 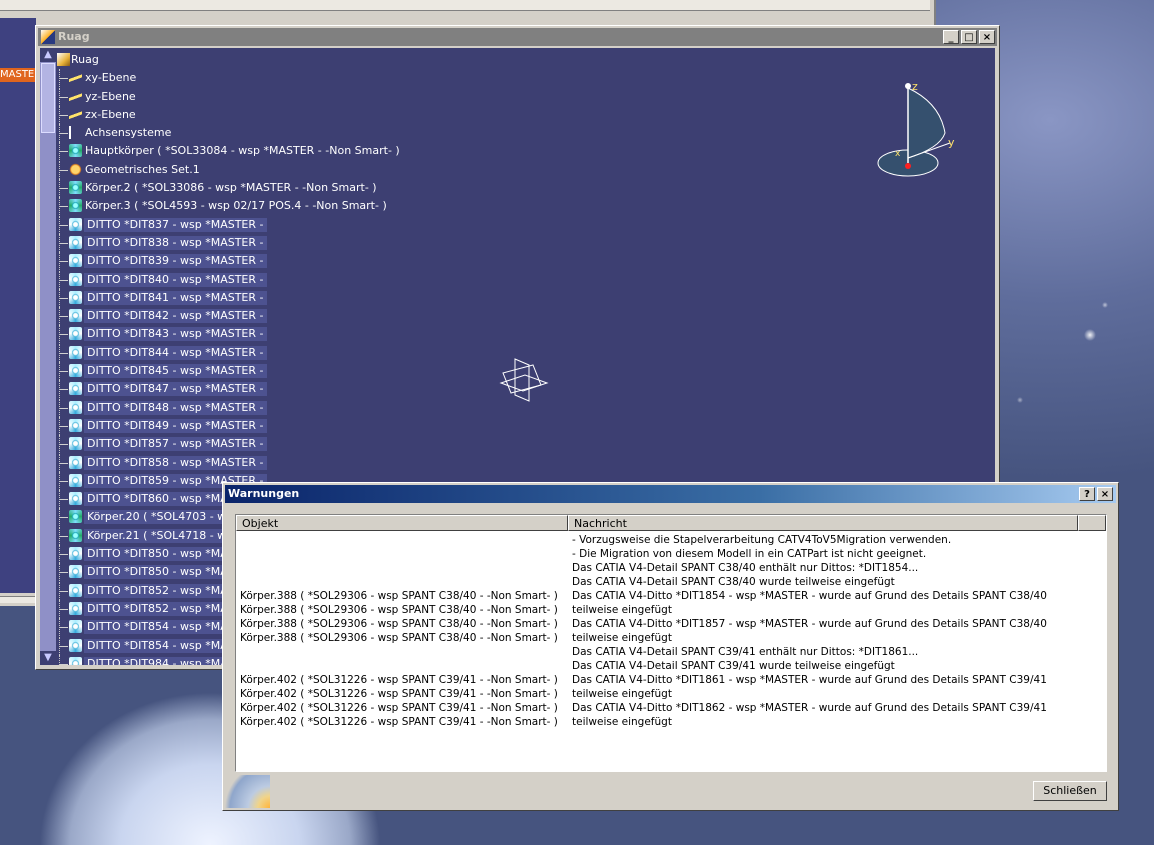 I want to click on warnings-titlebar: Warnungen ? ×, so click(x=670, y=494).